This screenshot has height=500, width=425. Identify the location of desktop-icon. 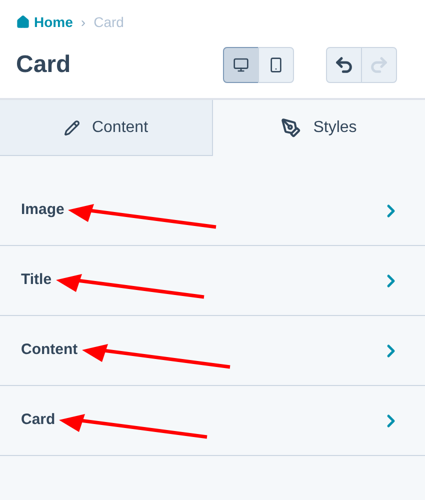
(241, 65).